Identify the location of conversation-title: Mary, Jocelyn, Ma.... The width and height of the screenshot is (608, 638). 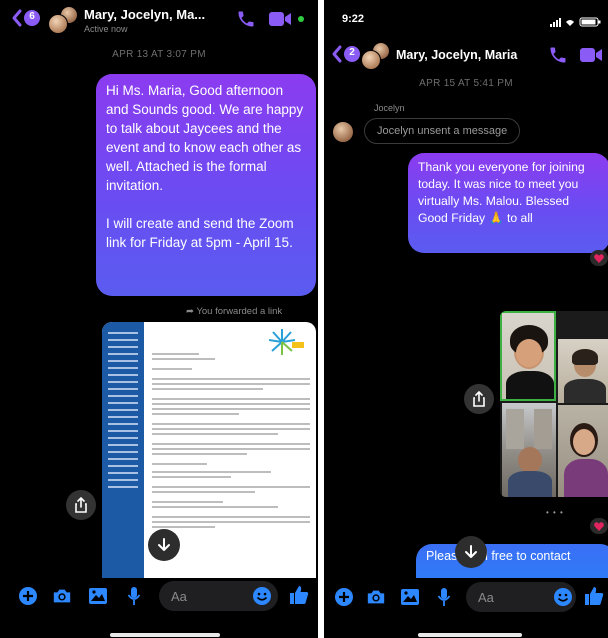
(144, 14).